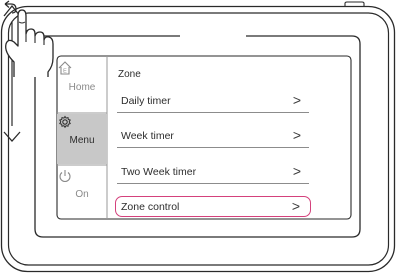 This screenshot has width=397, height=278. Describe the element at coordinates (12, 136) in the screenshot. I see `scroll-down-icon` at that location.